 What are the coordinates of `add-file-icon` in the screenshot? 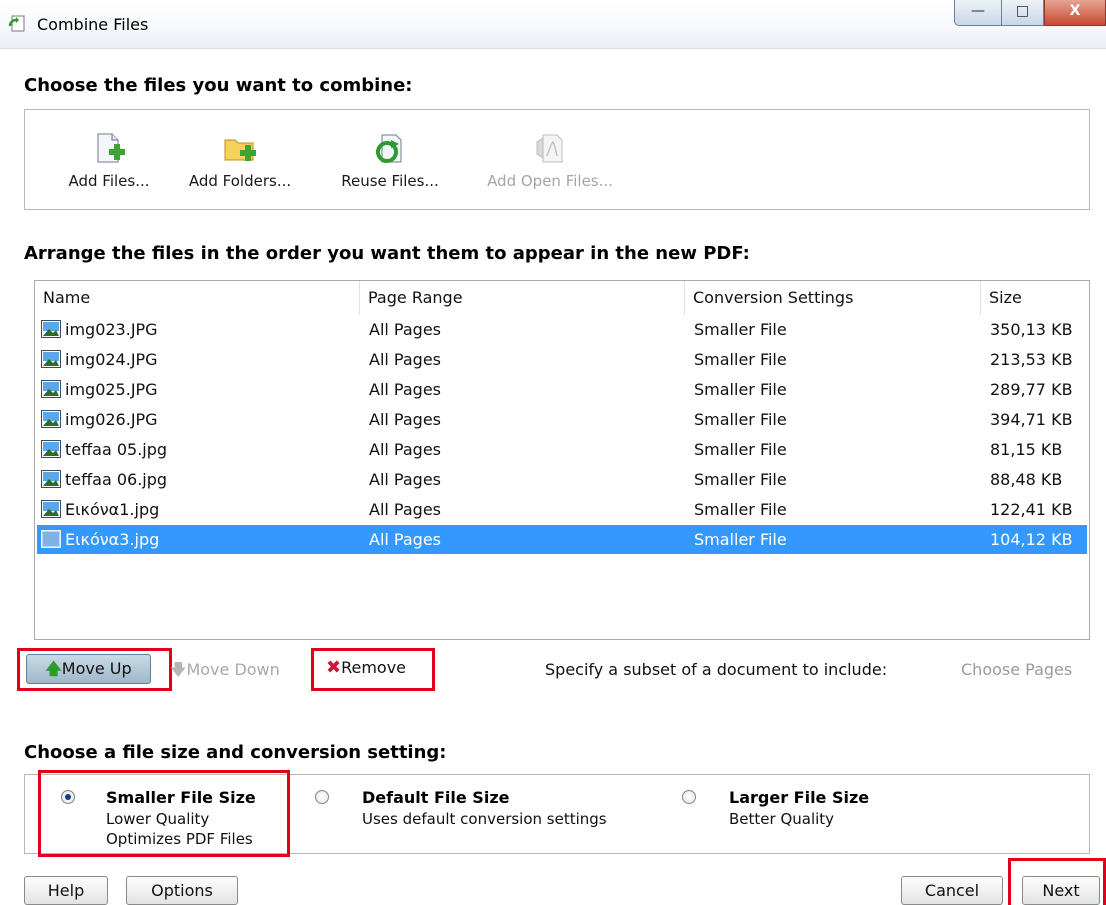 It's located at (111, 148).